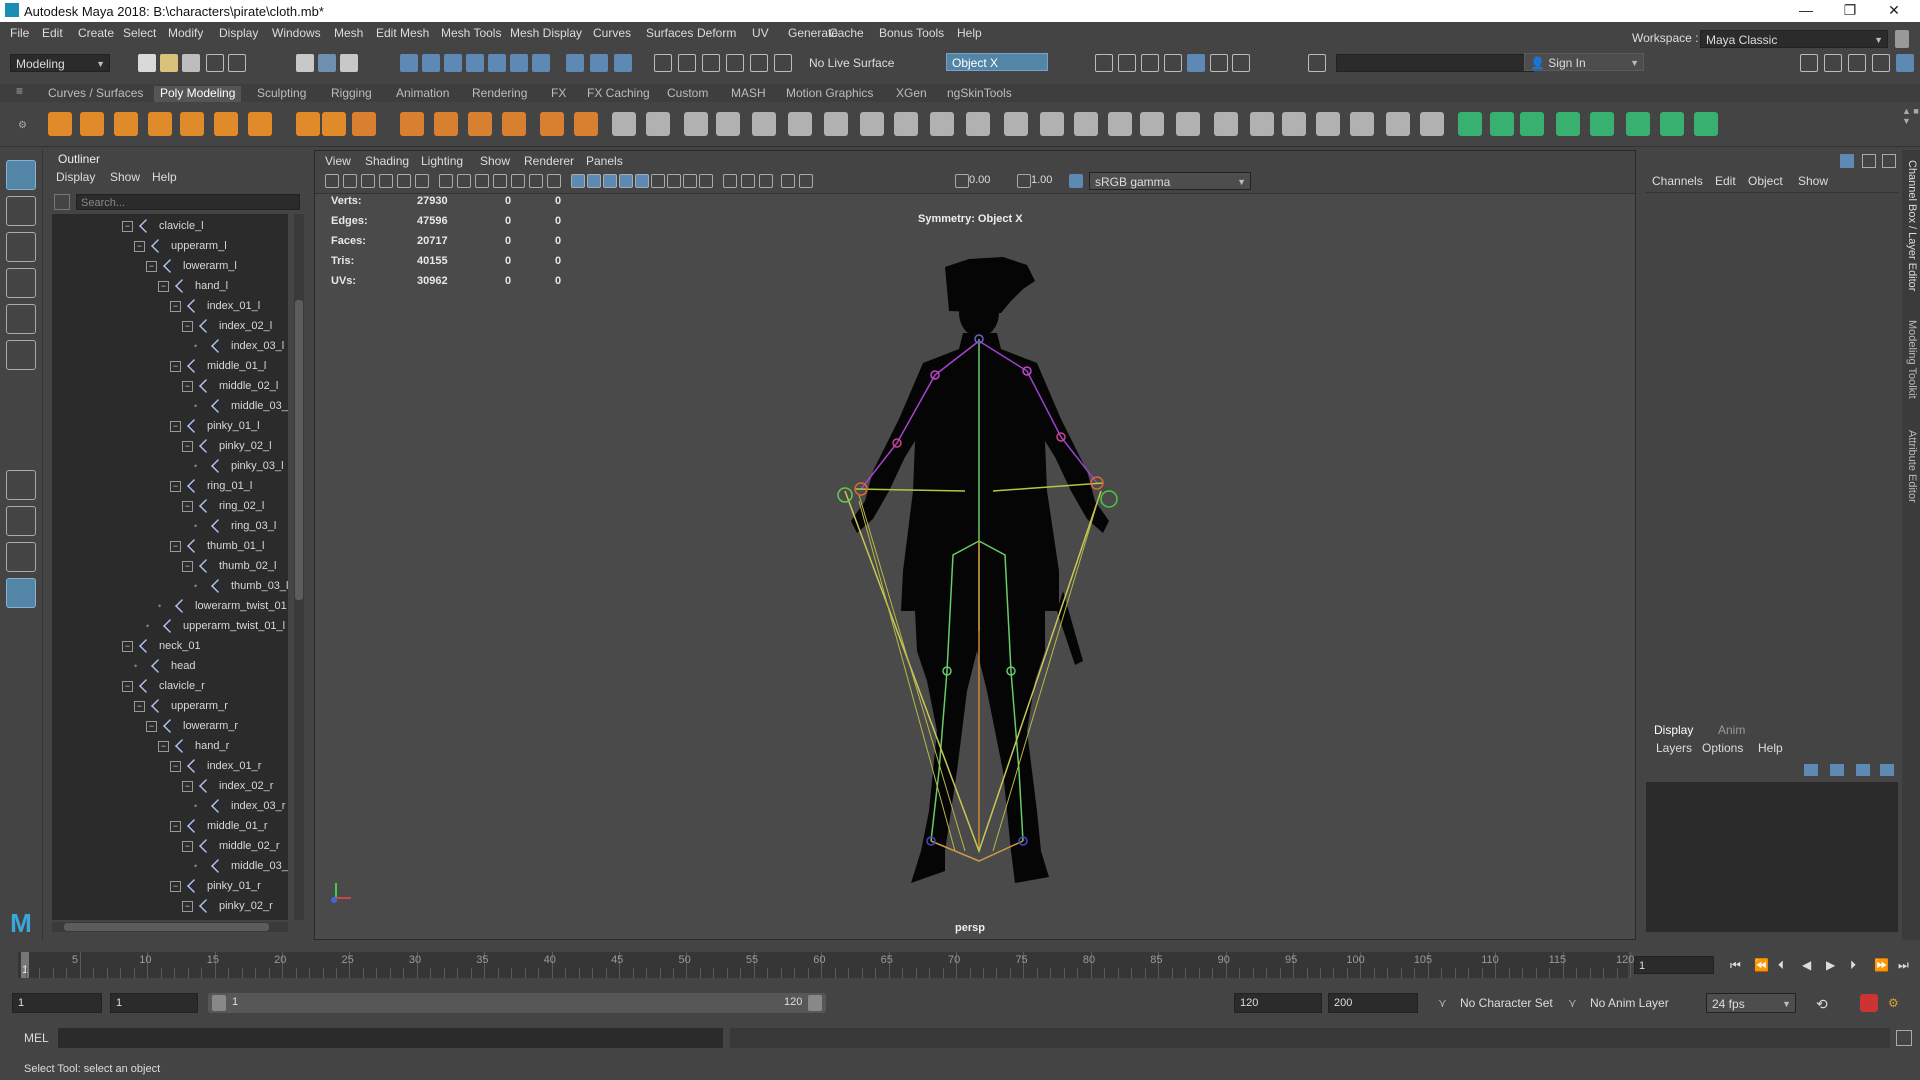 This screenshot has width=1920, height=1080. Describe the element at coordinates (612, 33) in the screenshot. I see `menu-curves: Curves` at that location.